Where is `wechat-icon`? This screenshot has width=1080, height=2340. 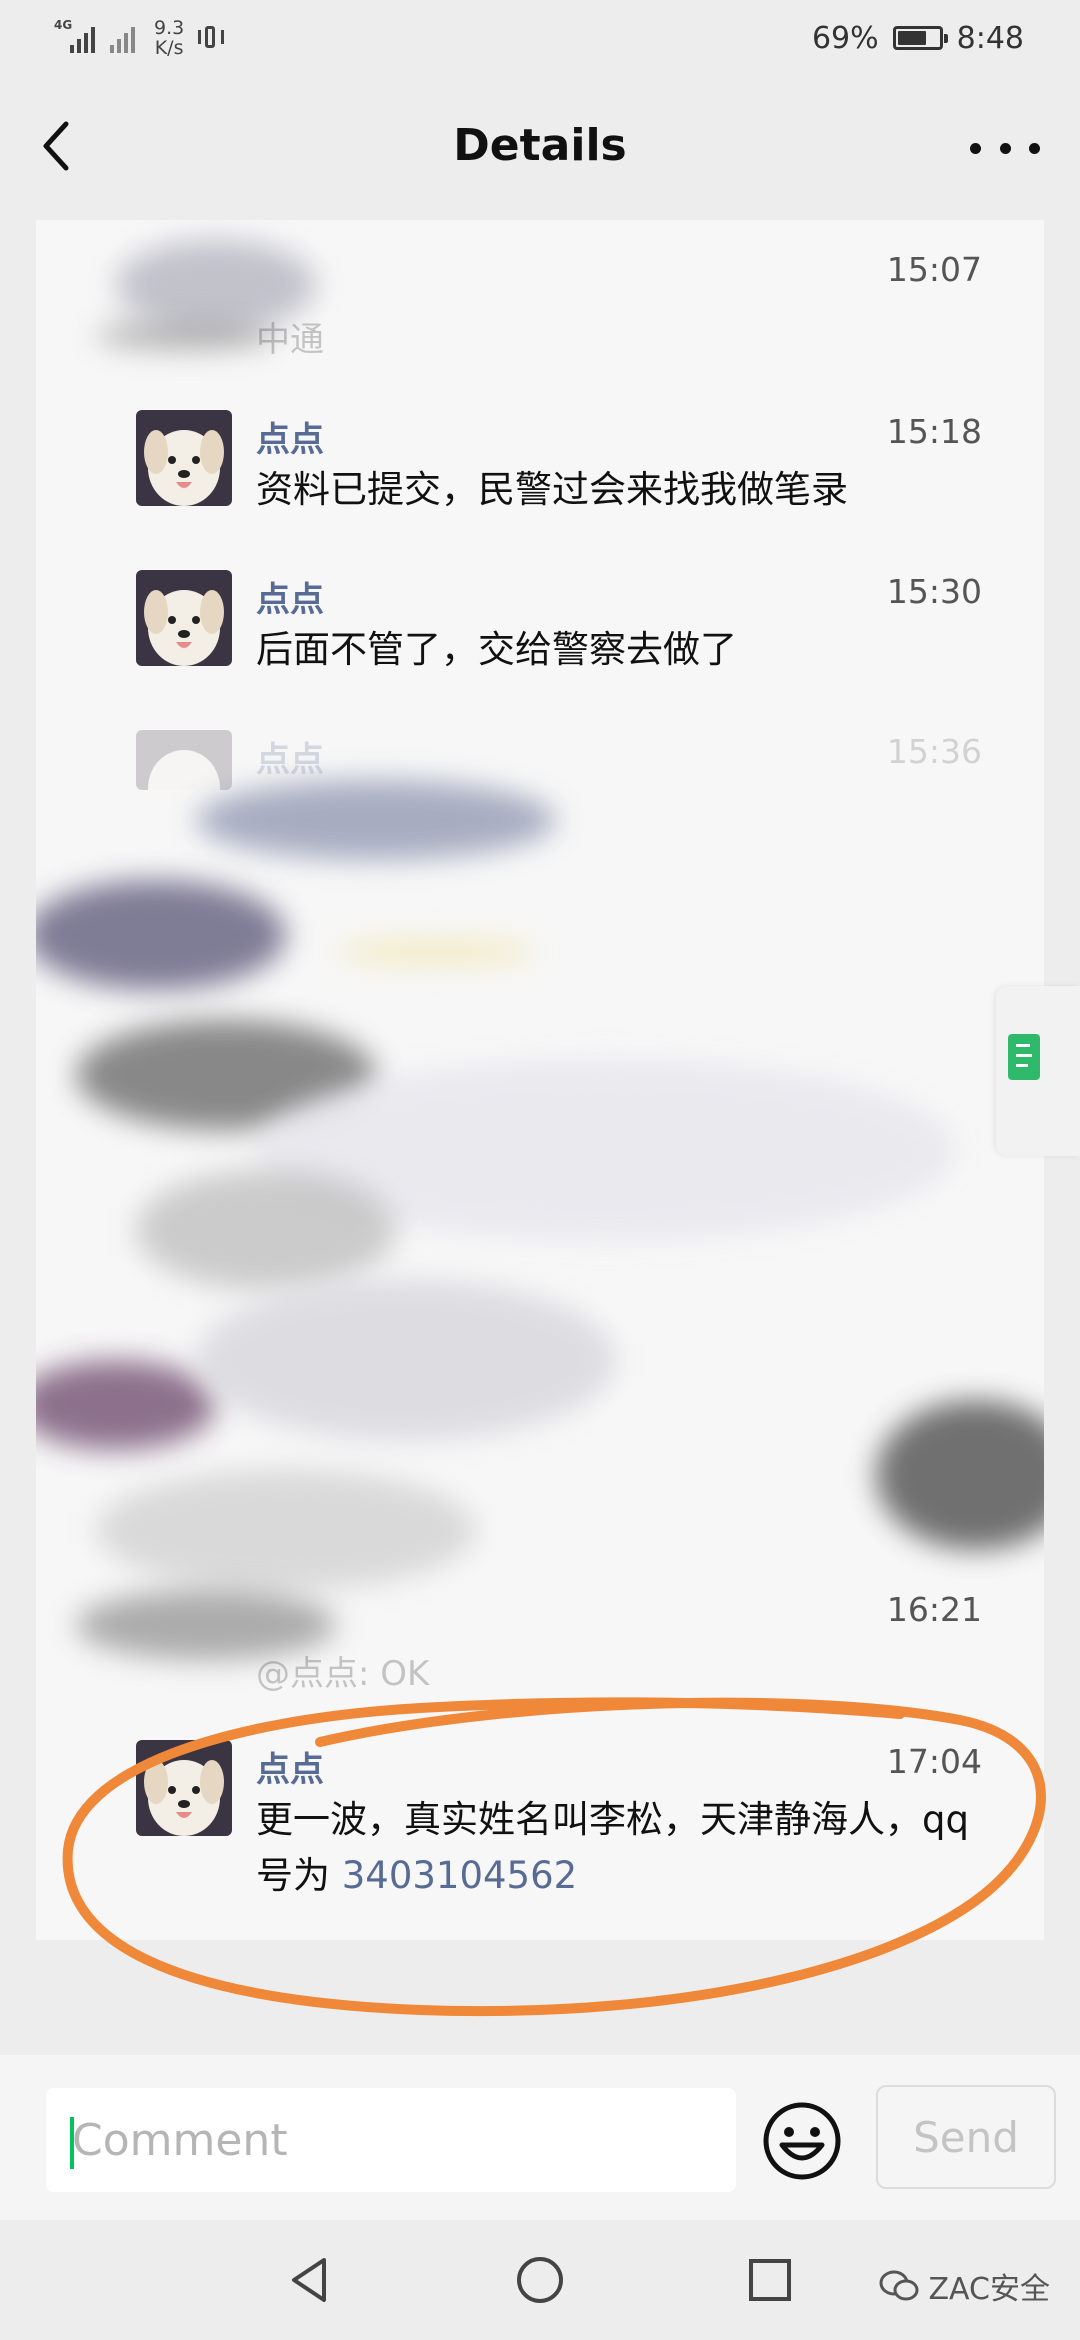
wechat-icon is located at coordinates (898, 2285).